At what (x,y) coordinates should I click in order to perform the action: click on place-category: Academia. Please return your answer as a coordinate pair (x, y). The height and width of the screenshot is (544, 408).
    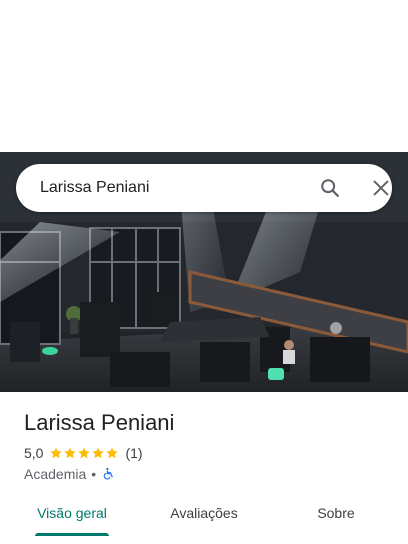
    Looking at the image, I should click on (55, 474).